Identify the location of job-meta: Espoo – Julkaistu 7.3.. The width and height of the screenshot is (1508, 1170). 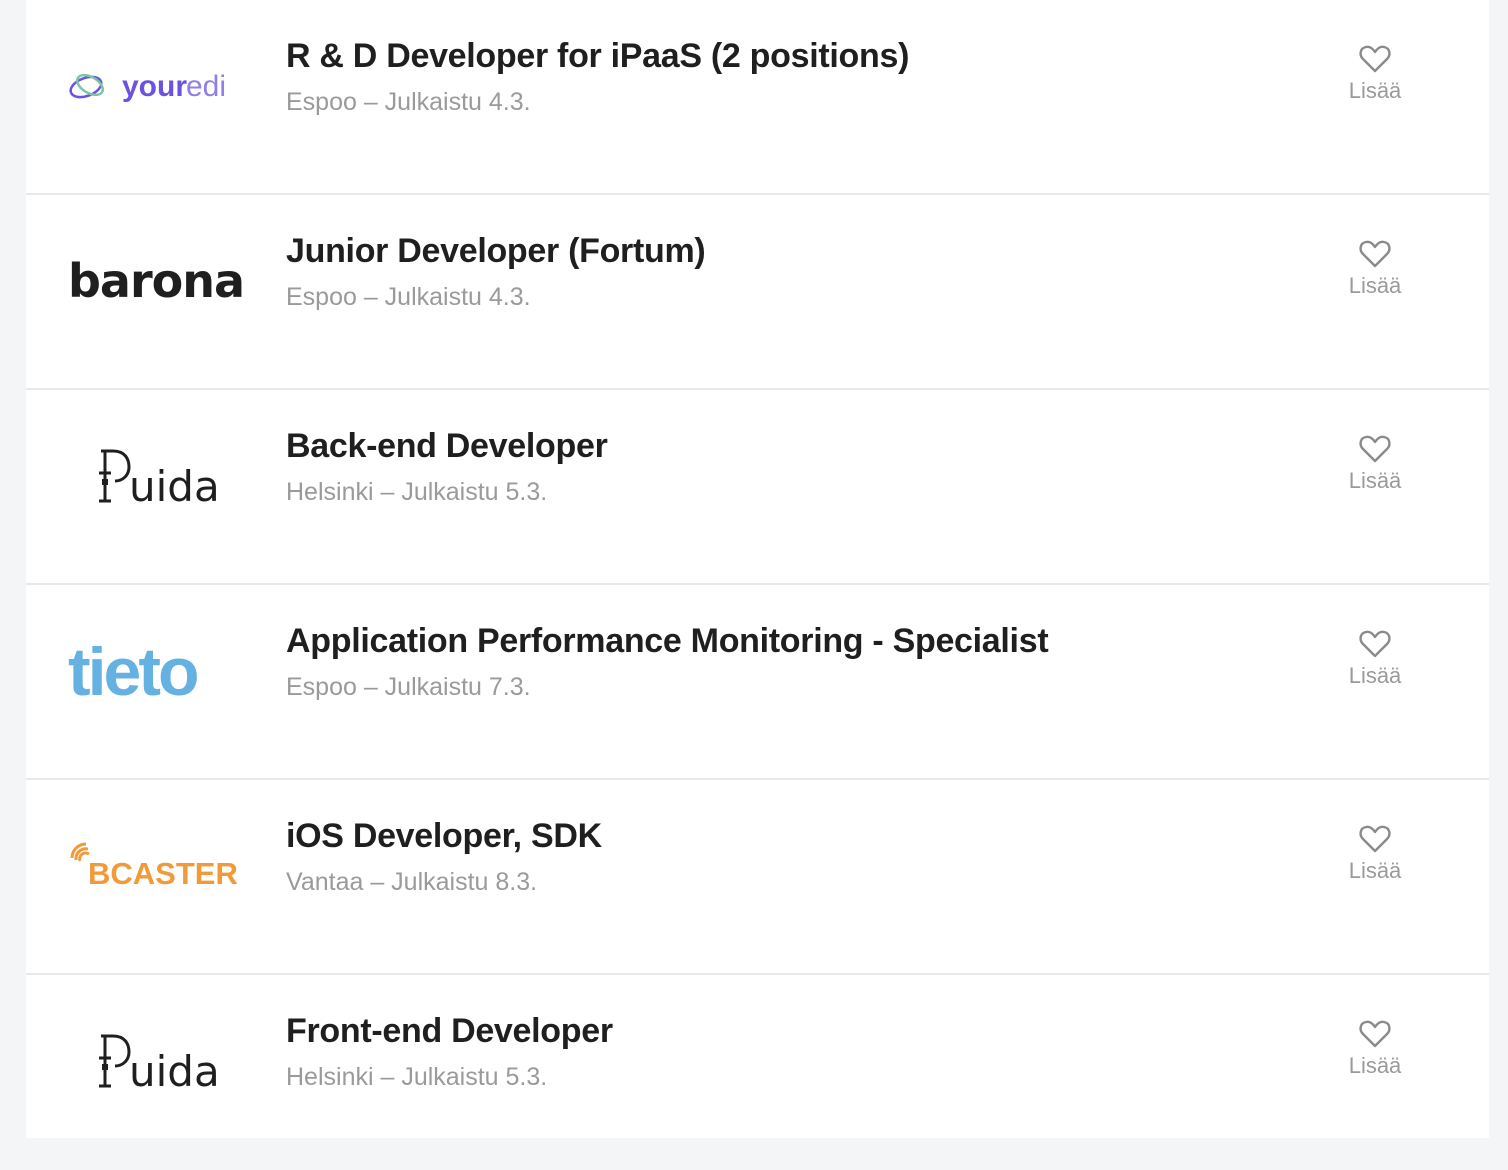
(408, 687).